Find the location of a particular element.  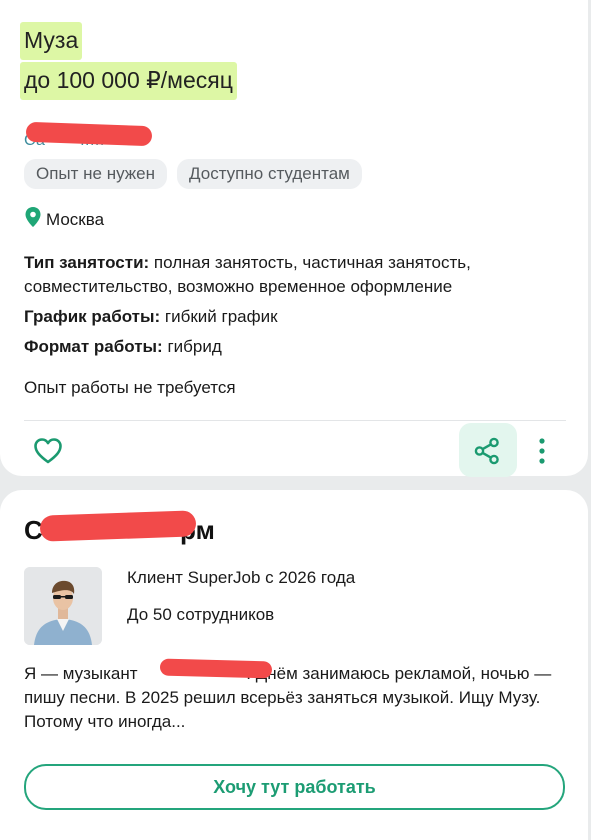

want-to-work-here-button: Хочу тут работать is located at coordinates (294, 787).